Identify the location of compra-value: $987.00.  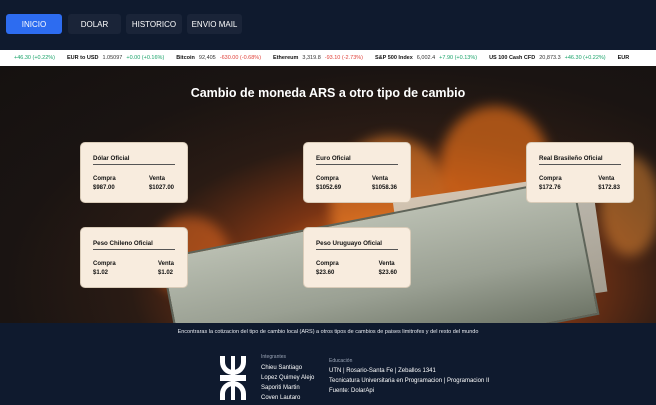
(104, 188).